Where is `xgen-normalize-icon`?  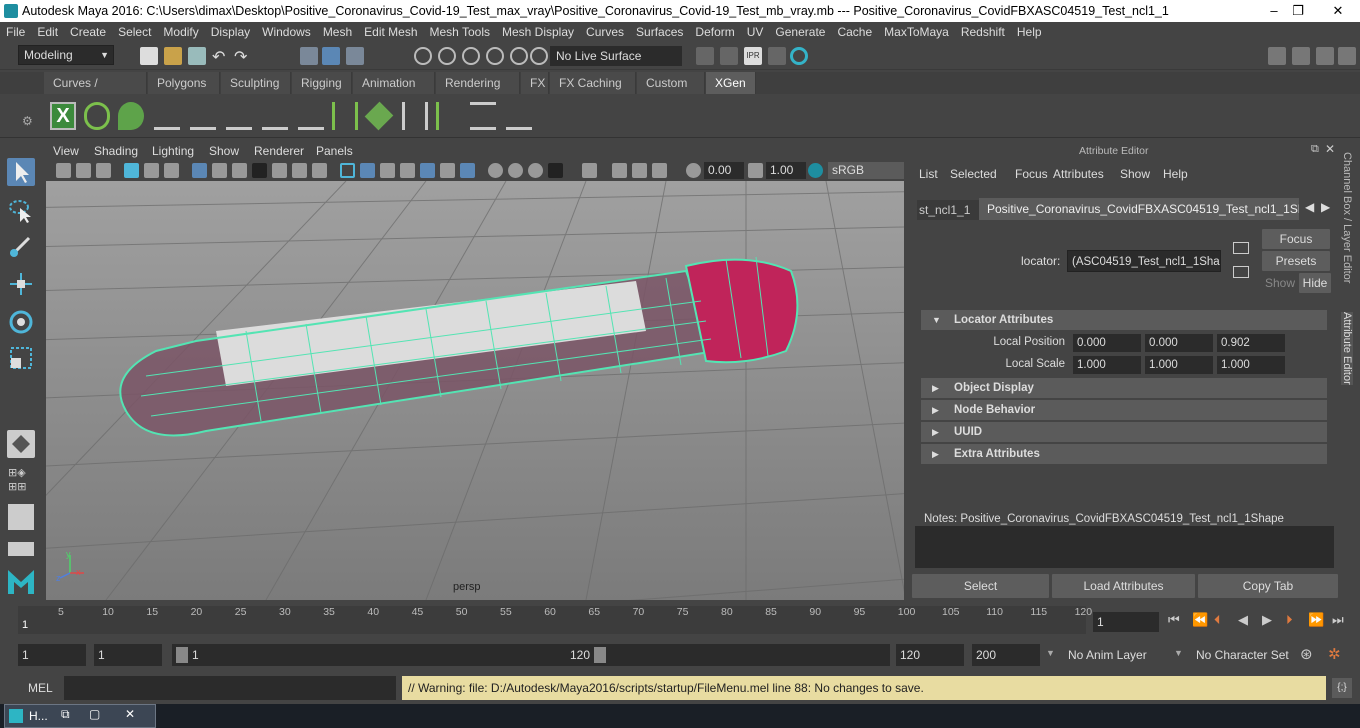
xgen-normalize-icon is located at coordinates (483, 116).